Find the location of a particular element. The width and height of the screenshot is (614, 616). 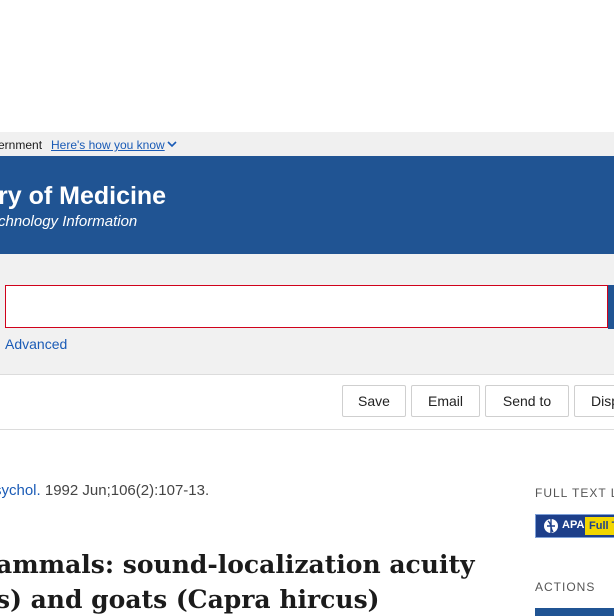

article-title-line-1: ammals: sound-localization acuity is located at coordinates (237, 564).